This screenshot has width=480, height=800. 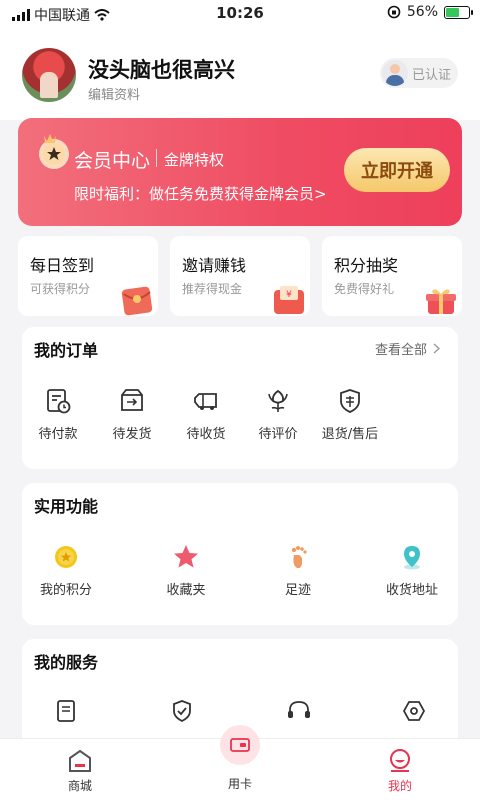 What do you see at coordinates (240, 276) in the screenshot?
I see `invite-earn-card: 邀请赚钱 推荐得现金 ¥` at bounding box center [240, 276].